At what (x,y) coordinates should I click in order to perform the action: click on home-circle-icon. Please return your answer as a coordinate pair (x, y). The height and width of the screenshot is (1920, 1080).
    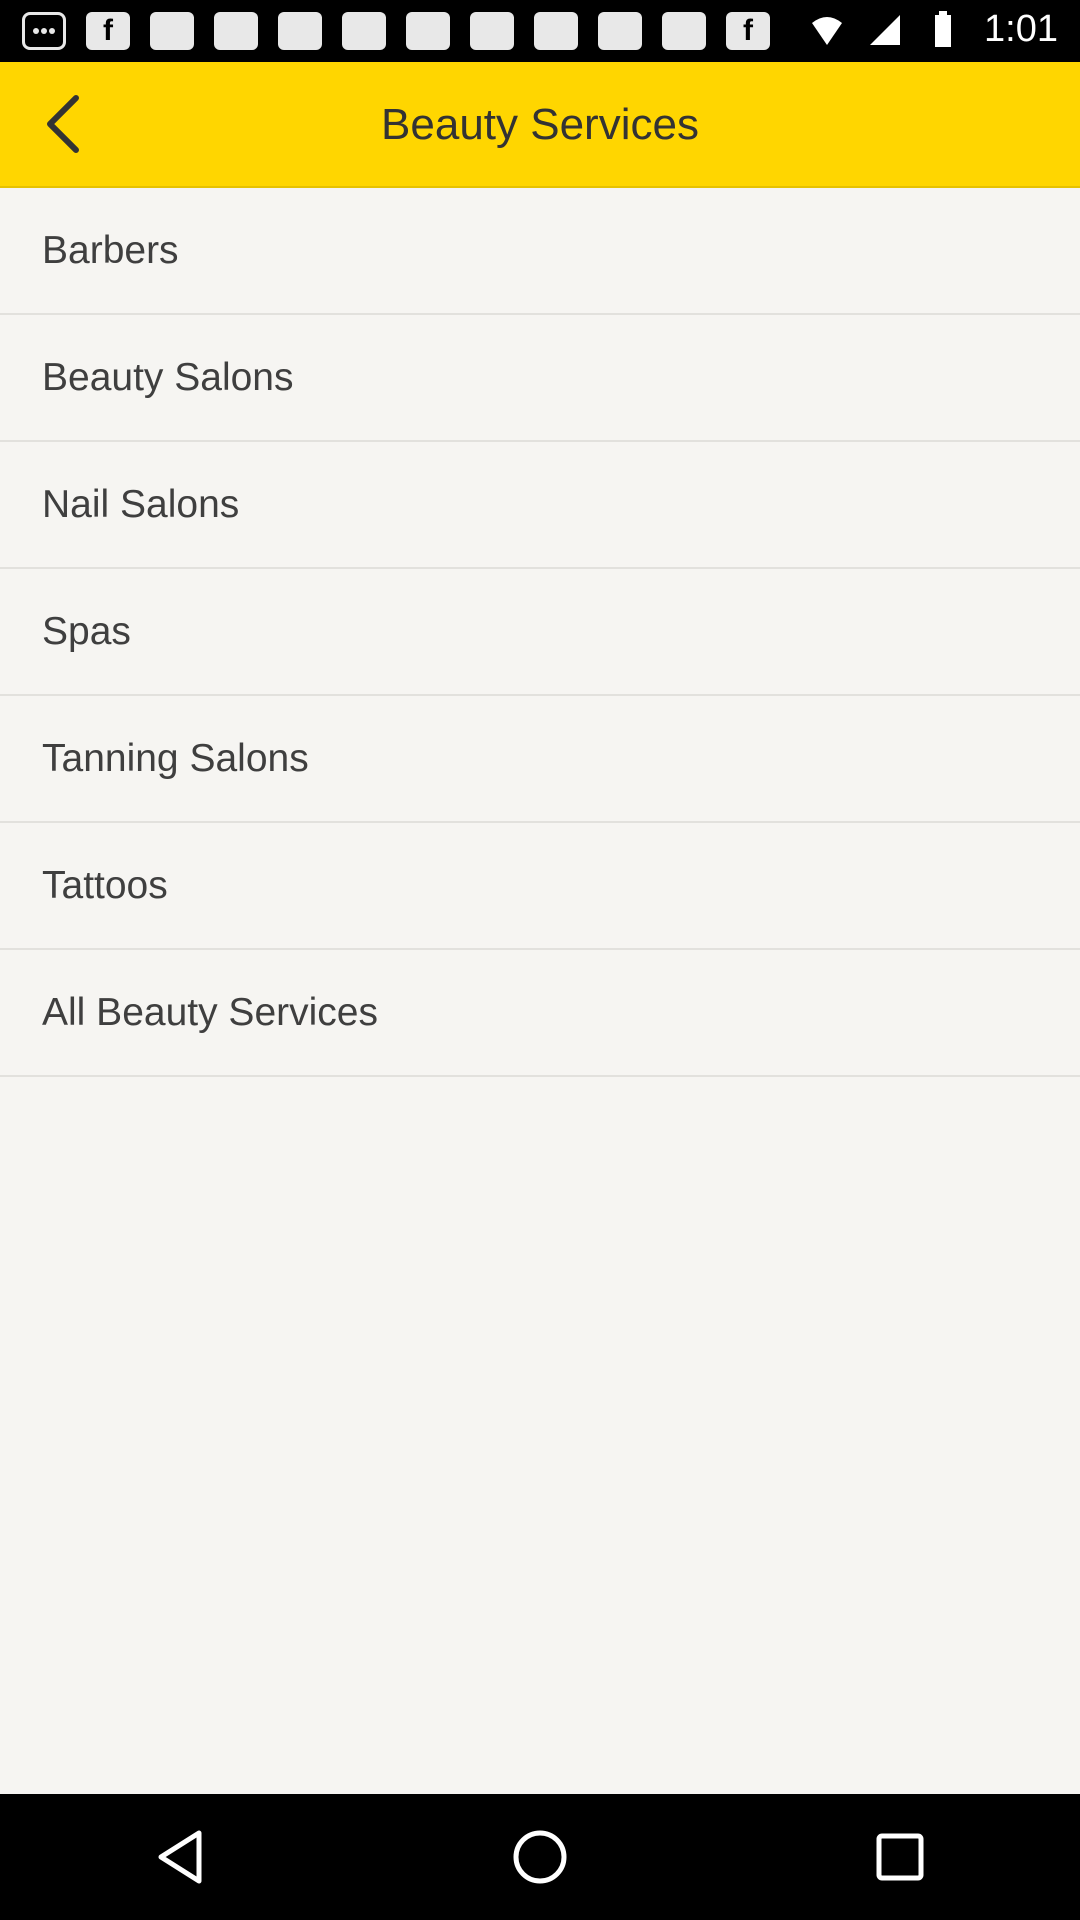
    Looking at the image, I should click on (540, 1857).